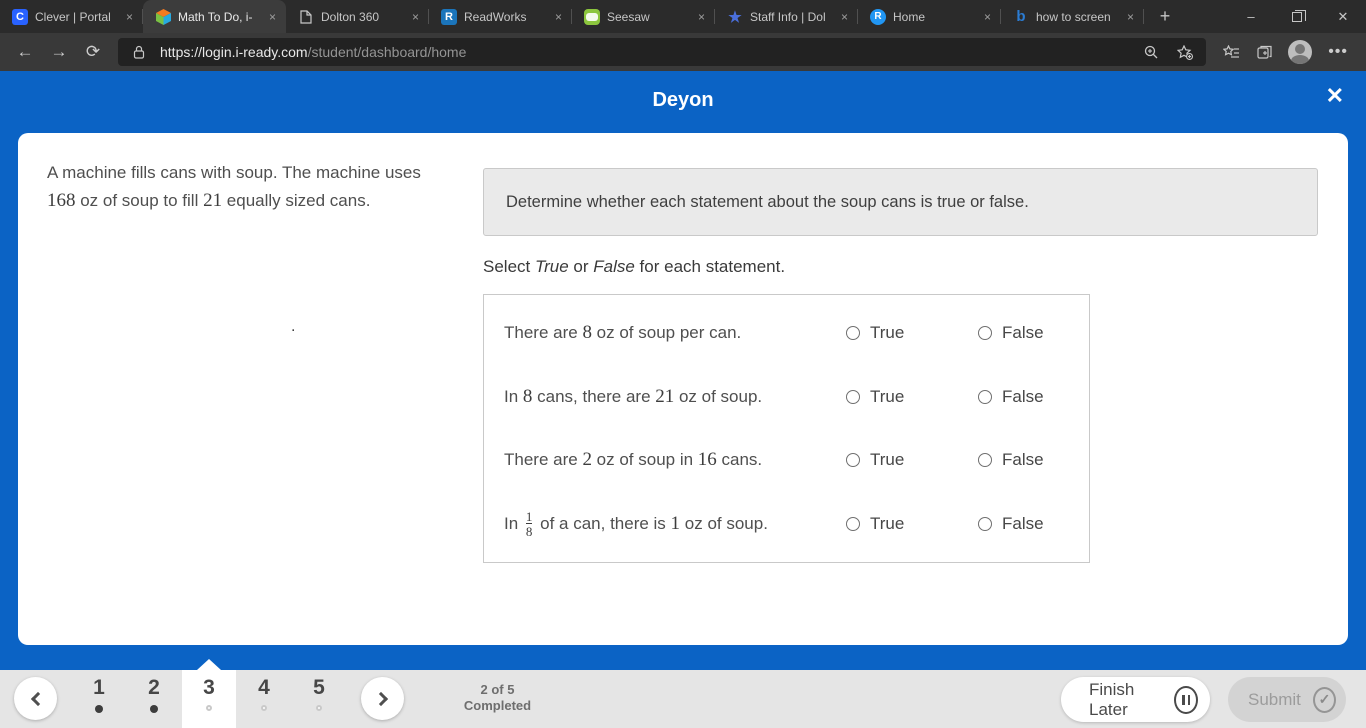 This screenshot has width=1366, height=728. I want to click on close-window-button: ✕, so click(1343, 16).